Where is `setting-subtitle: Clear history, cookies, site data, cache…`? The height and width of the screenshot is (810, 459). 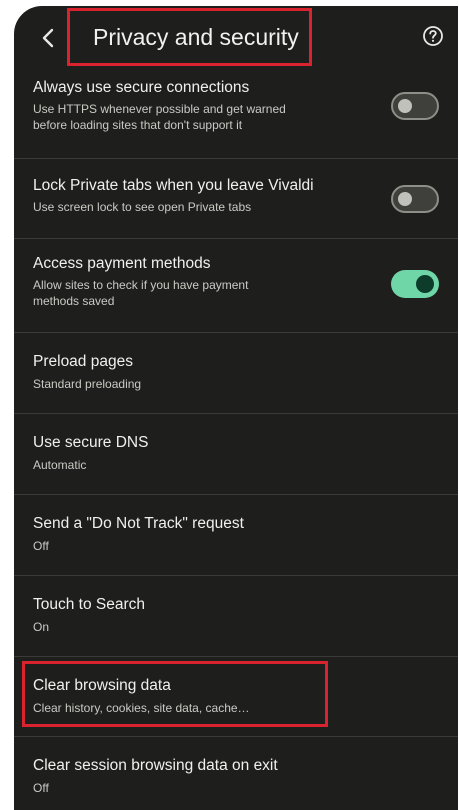 setting-subtitle: Clear history, cookies, site data, cache… is located at coordinates (141, 708).